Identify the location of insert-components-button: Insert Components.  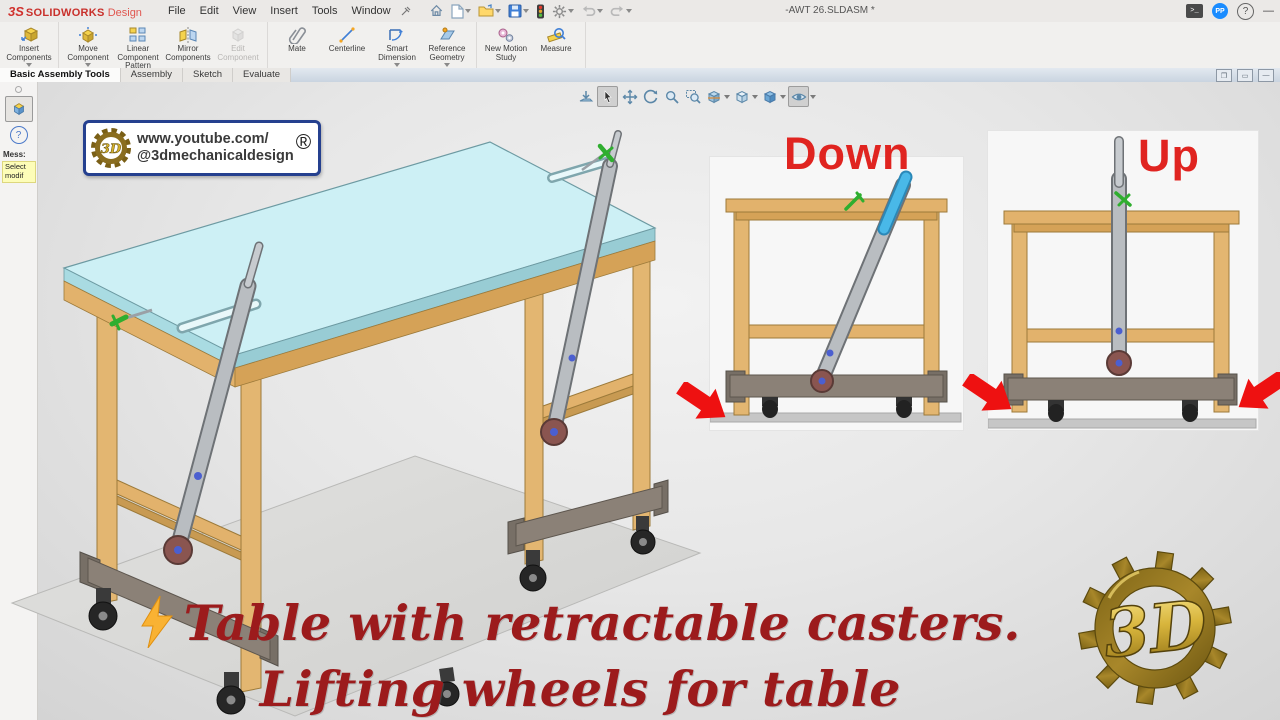
(29, 46).